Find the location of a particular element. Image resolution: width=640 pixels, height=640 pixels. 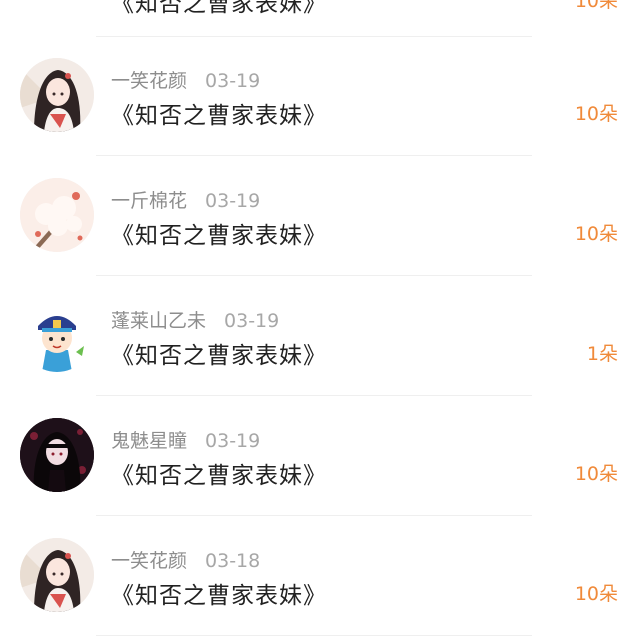

item-meta: 一笑花颜 03-18 is located at coordinates (185, 559).